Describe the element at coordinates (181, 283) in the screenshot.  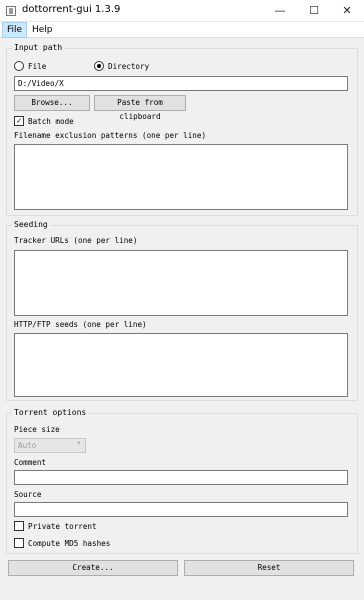
I see `tracker-urls-textarea` at that location.